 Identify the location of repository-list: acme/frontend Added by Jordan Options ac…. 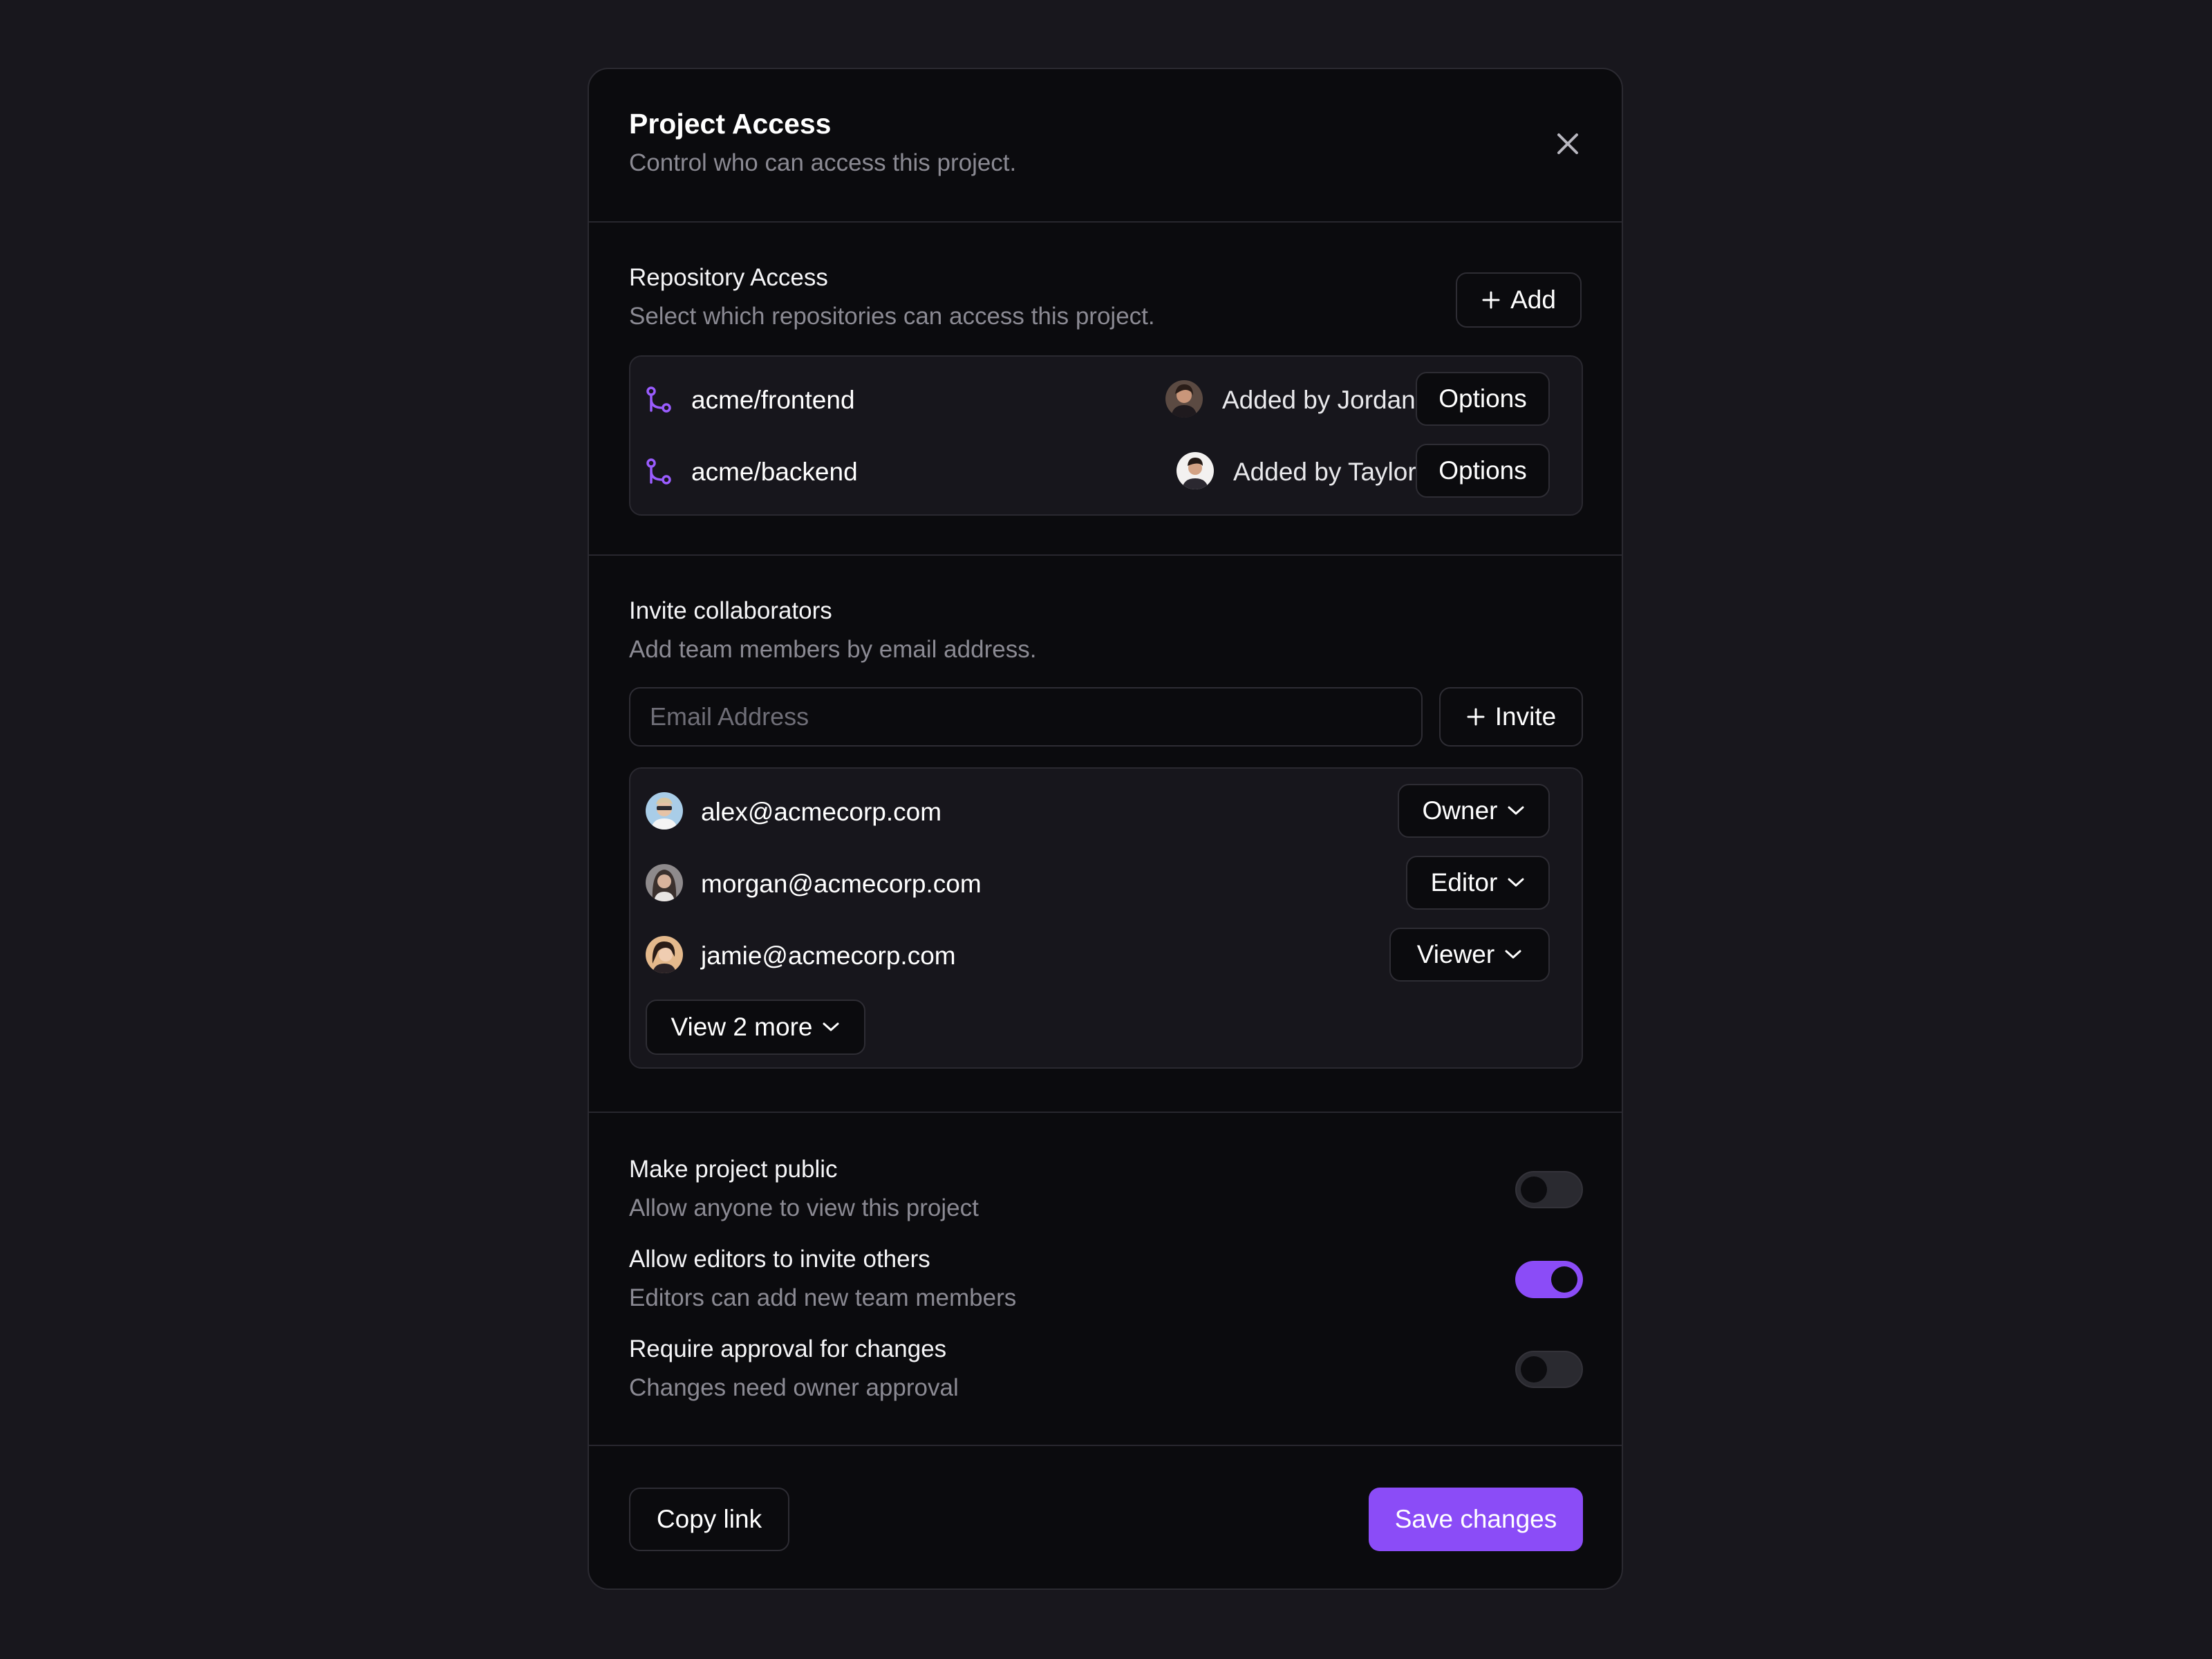
(1106, 435).